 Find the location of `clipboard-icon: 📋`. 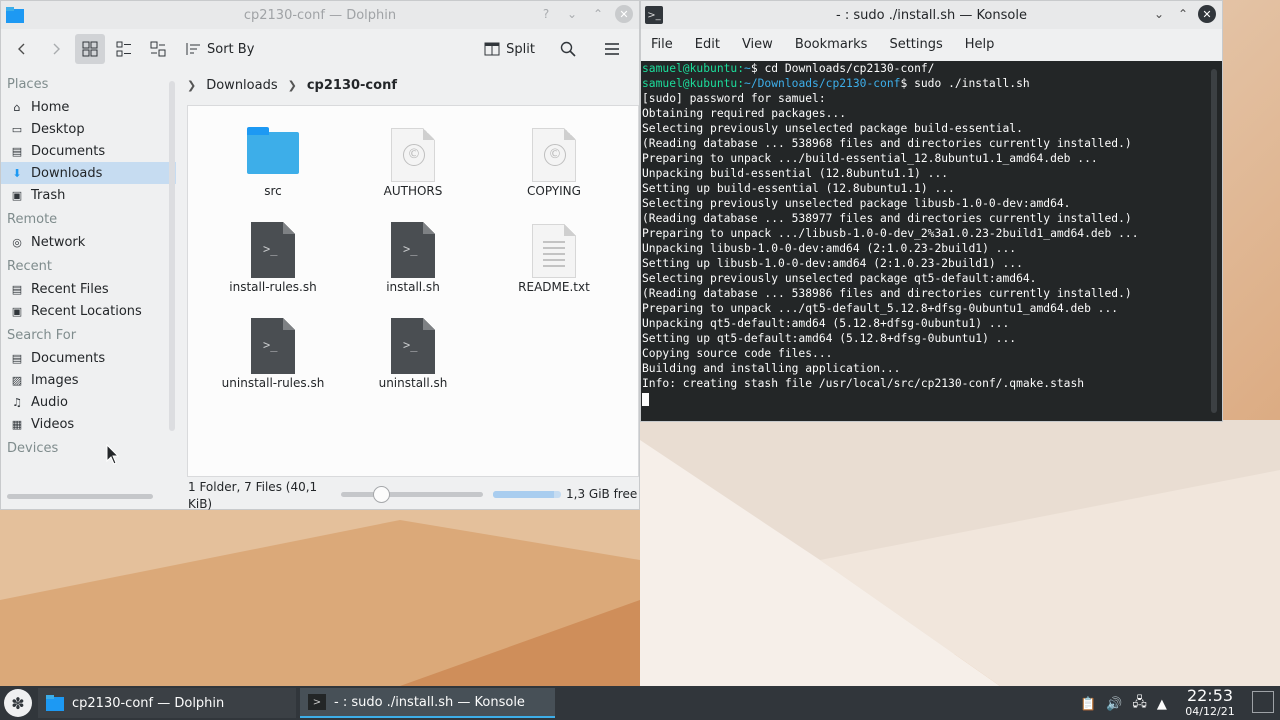

clipboard-icon: 📋 is located at coordinates (1088, 704).